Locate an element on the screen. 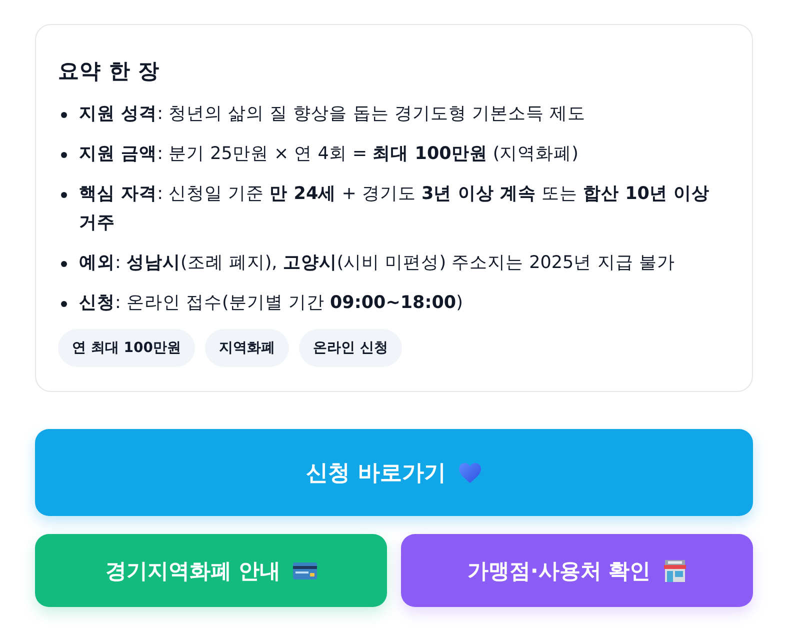 This screenshot has height=631, width=788. credit-card-icon is located at coordinates (304, 571).